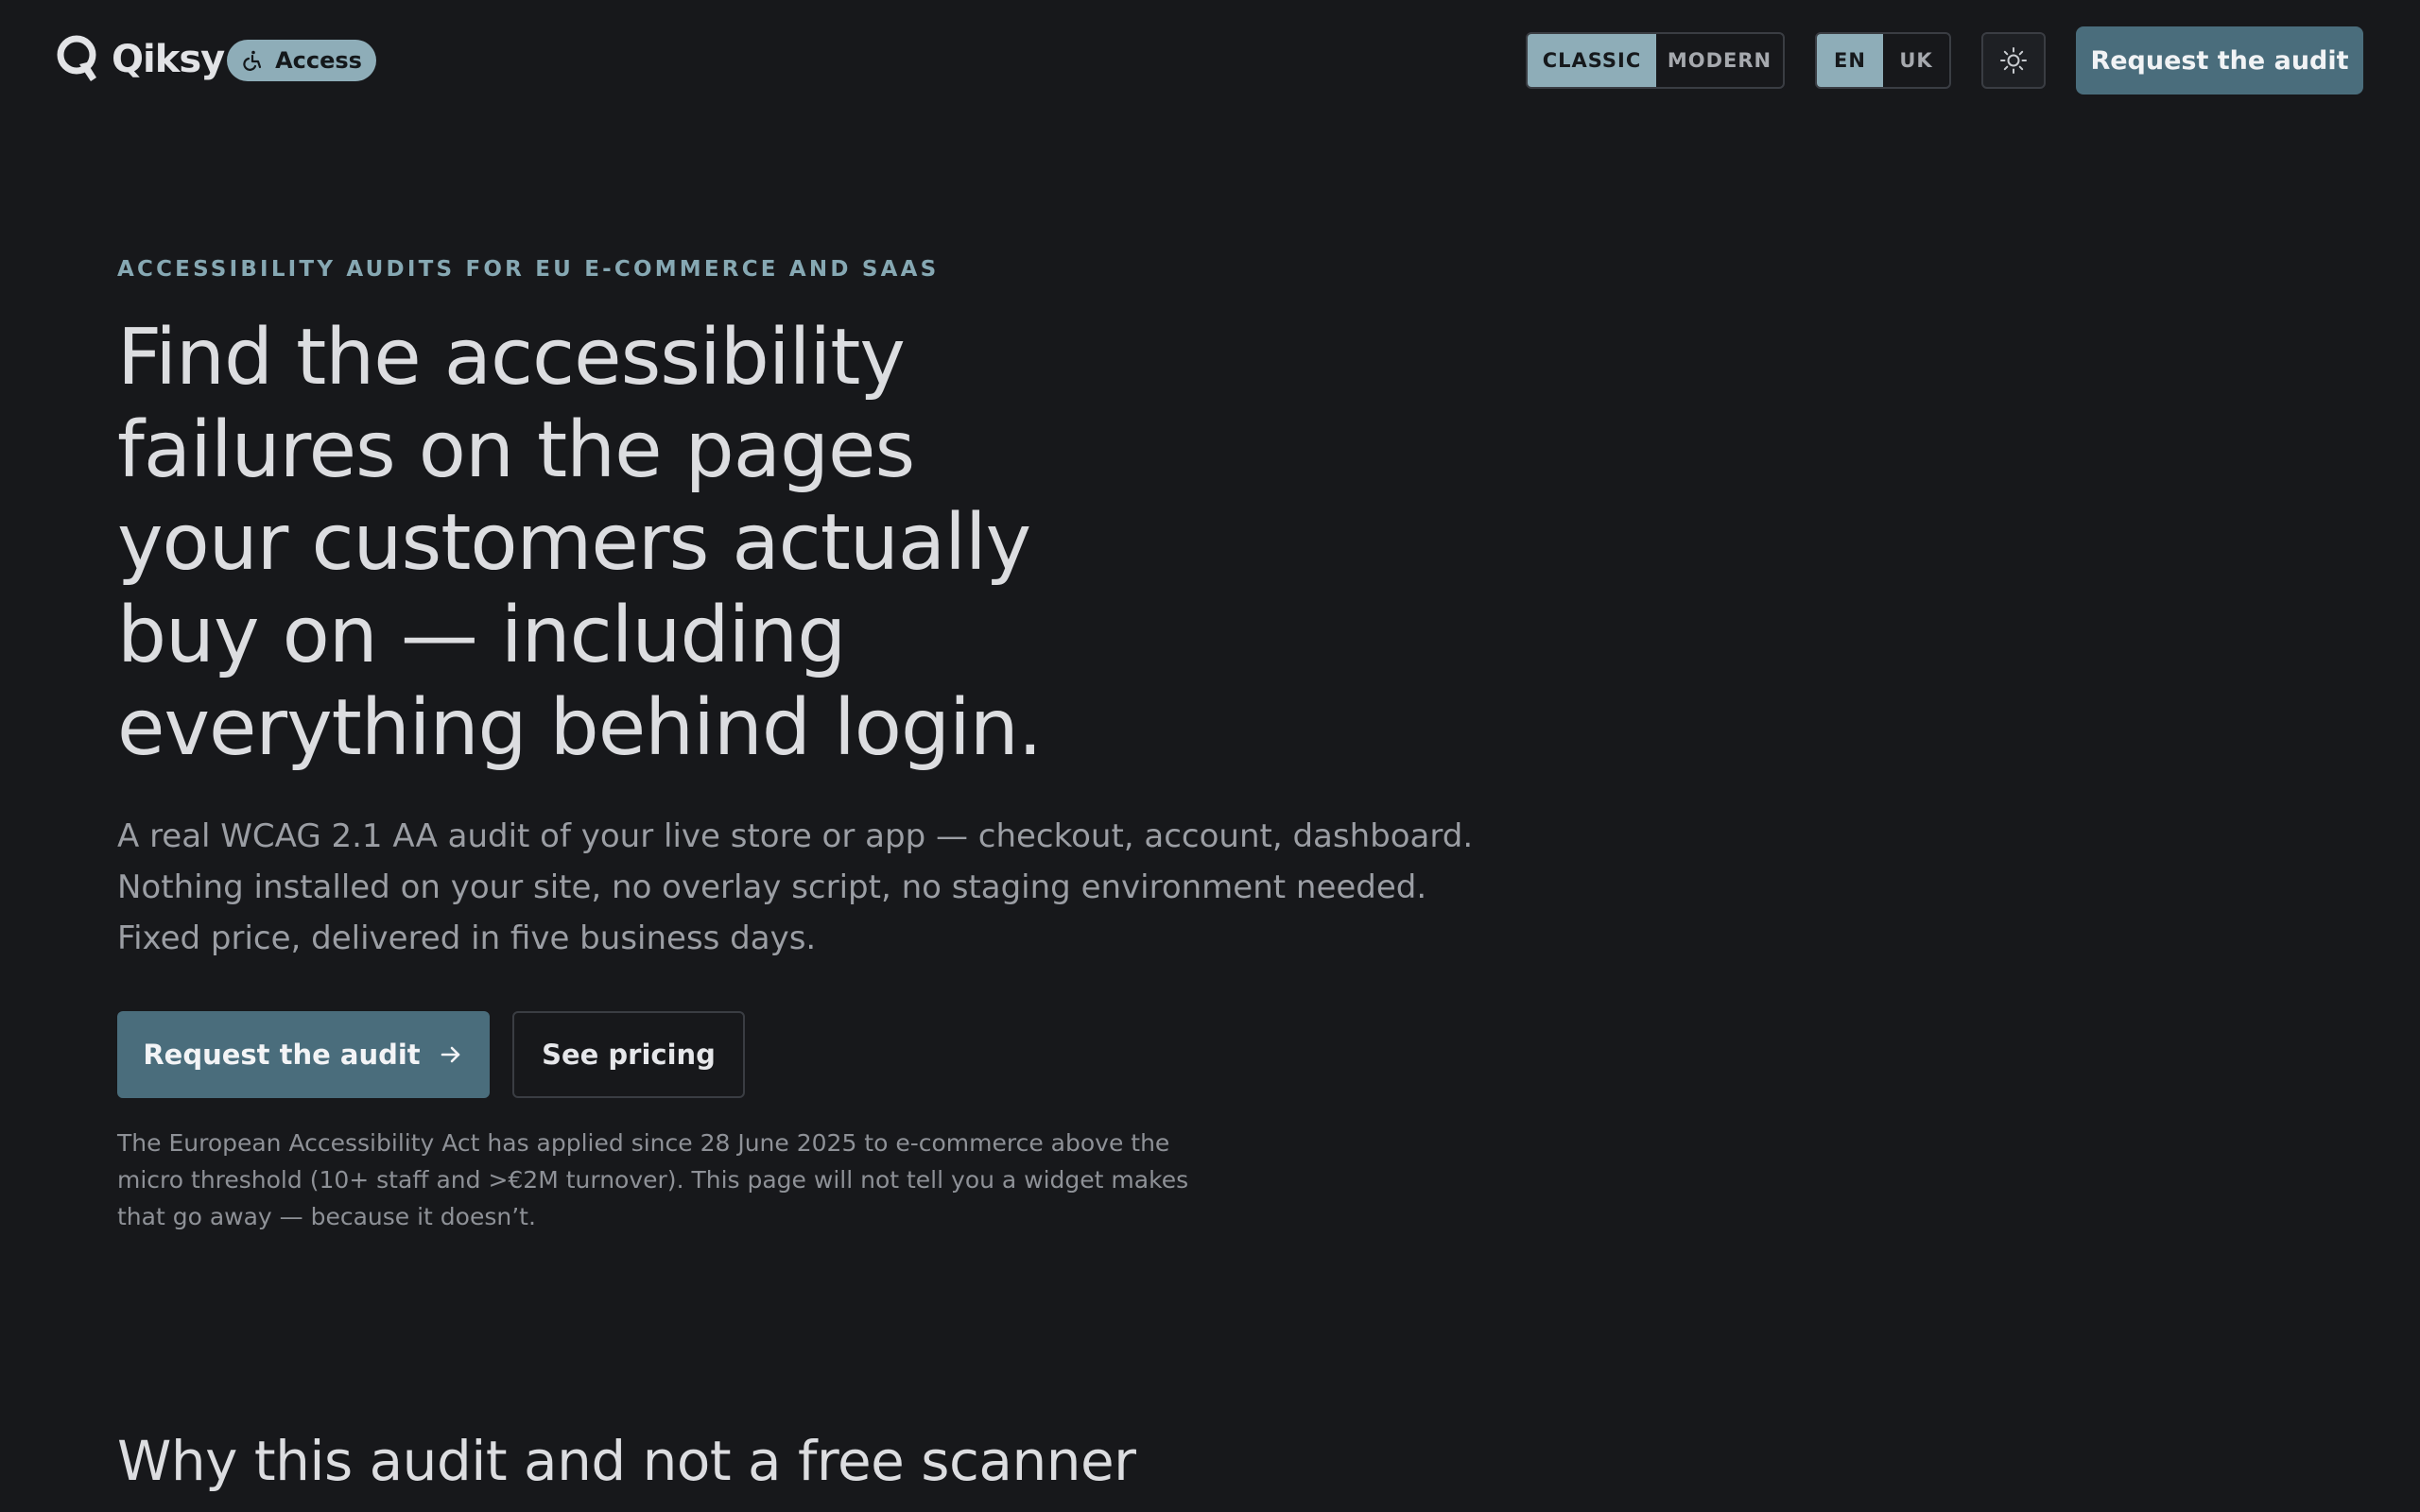 Image resolution: width=2420 pixels, height=1512 pixels. Describe the element at coordinates (1916, 60) in the screenshot. I see `lang-option-uk: UK` at that location.